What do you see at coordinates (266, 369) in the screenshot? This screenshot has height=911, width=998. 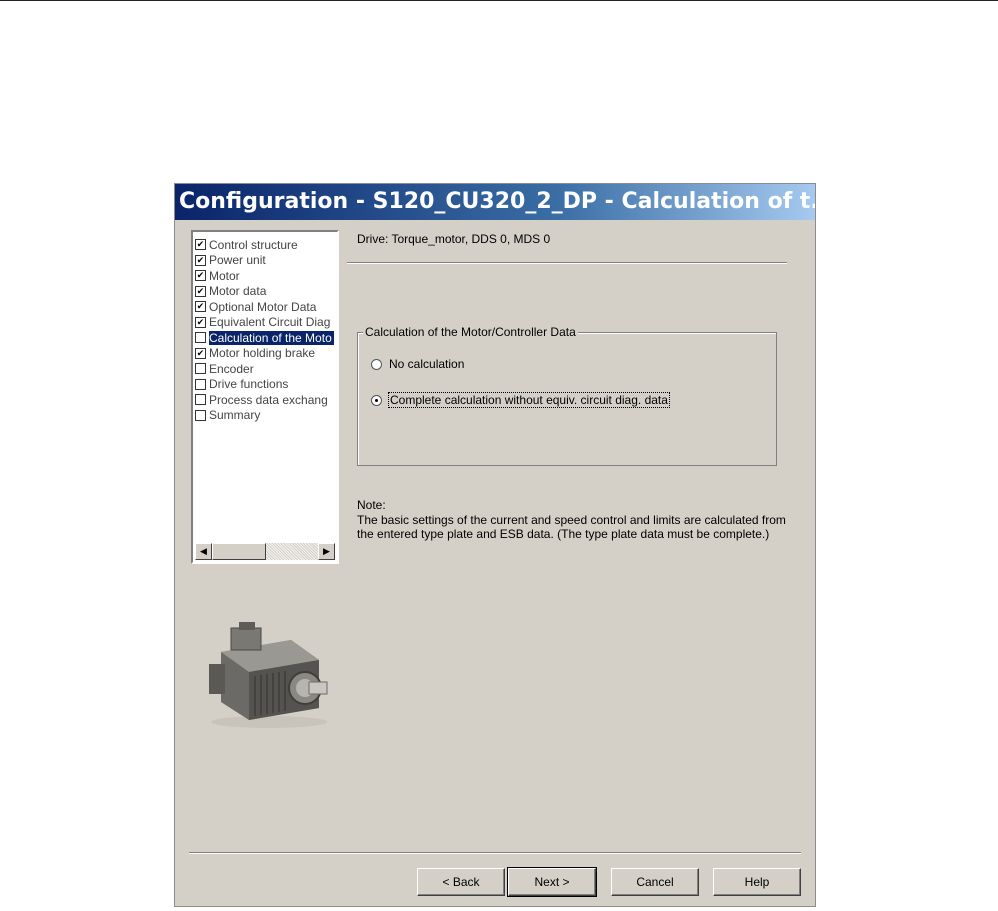 I see `nav-item: Encoder` at bounding box center [266, 369].